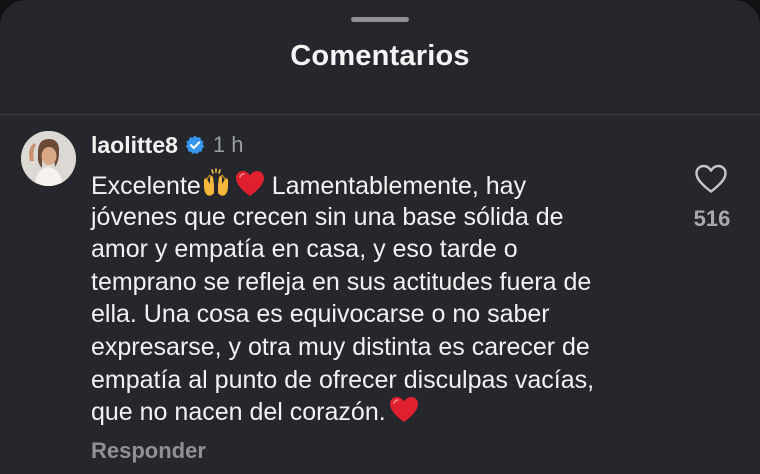 The height and width of the screenshot is (474, 760). Describe the element at coordinates (215, 182) in the screenshot. I see `raising-hands-emoji` at that location.